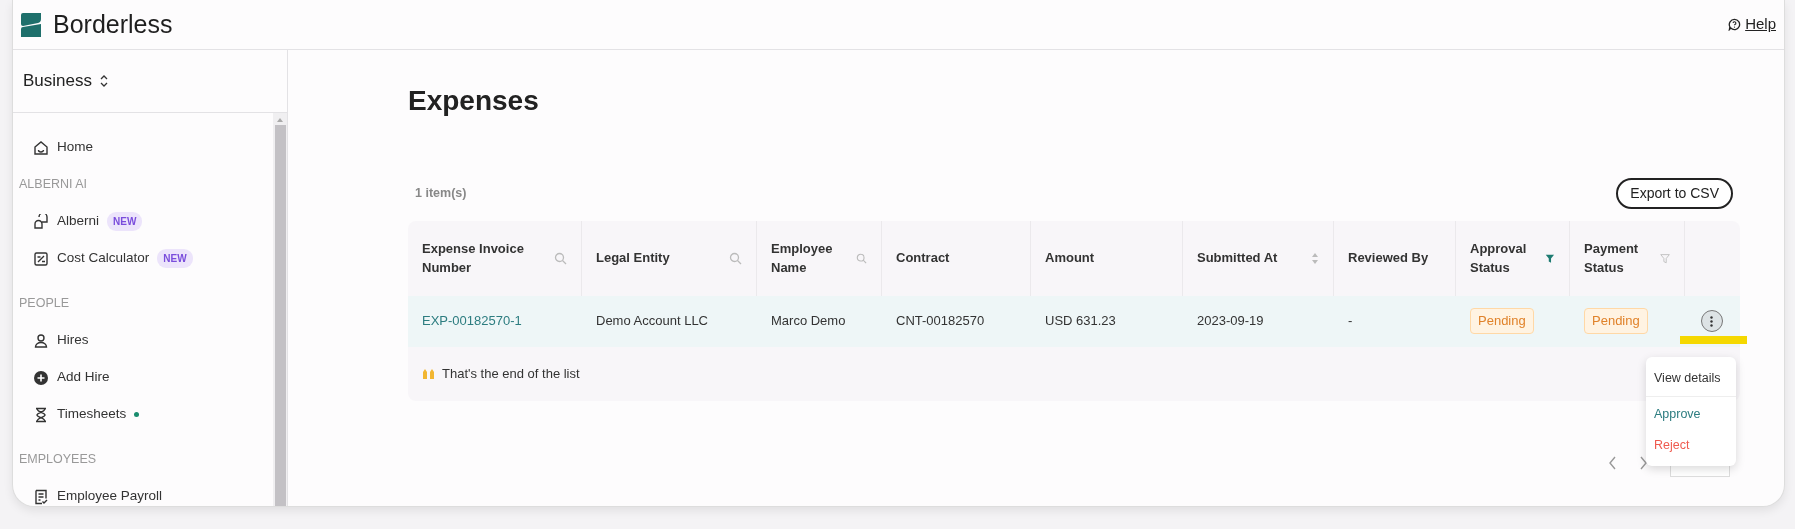 Image resolution: width=1795 pixels, height=529 pixels. What do you see at coordinates (41, 340) in the screenshot?
I see `person-icon` at bounding box center [41, 340].